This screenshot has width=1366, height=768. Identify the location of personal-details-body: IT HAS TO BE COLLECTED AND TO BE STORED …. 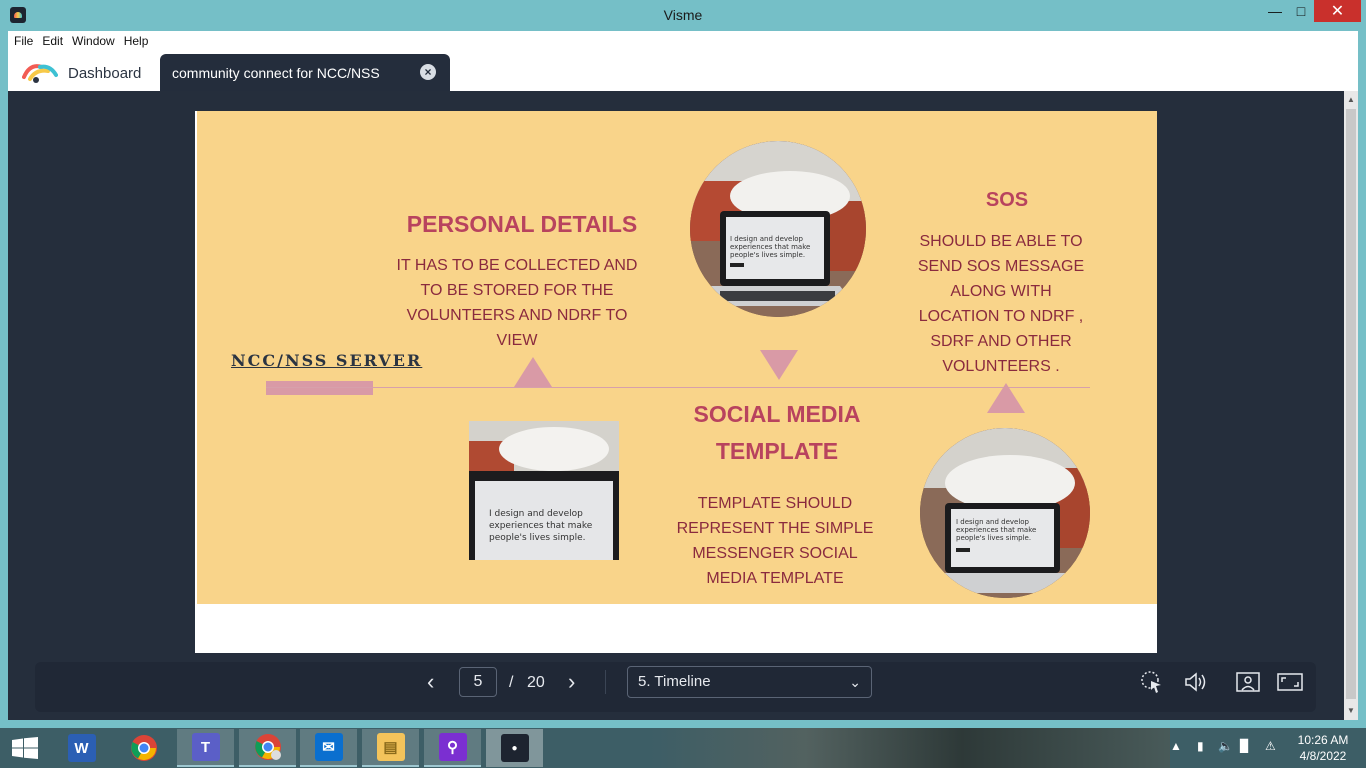
(517, 303).